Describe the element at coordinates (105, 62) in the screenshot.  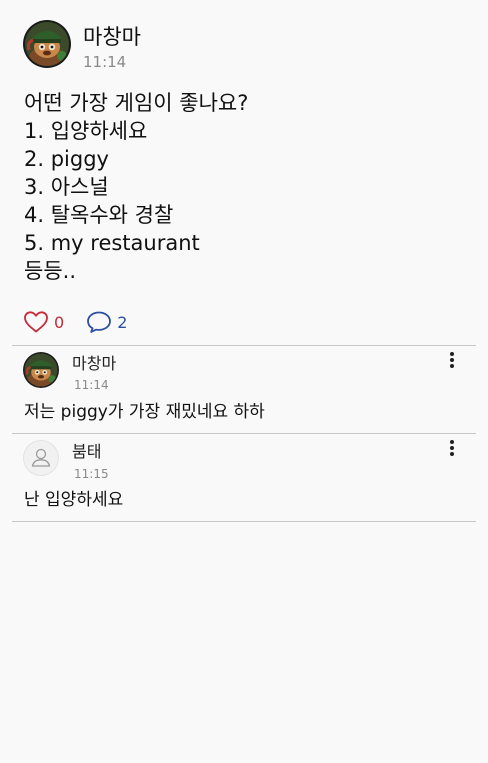
I see `post-timestamp: 11:14` at that location.